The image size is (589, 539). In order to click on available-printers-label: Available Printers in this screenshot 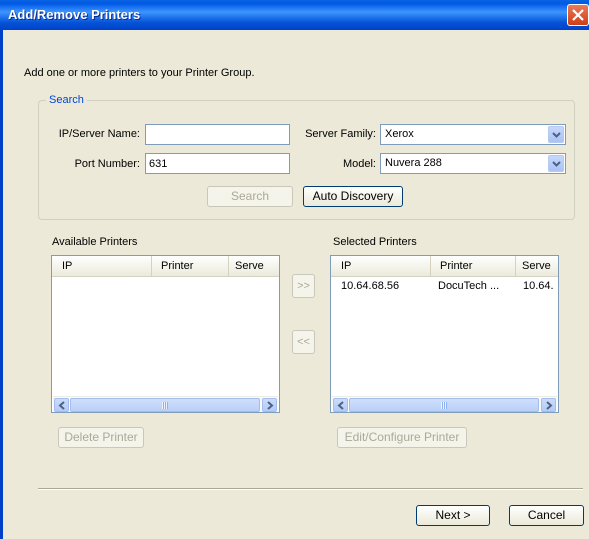, I will do `click(95, 242)`.